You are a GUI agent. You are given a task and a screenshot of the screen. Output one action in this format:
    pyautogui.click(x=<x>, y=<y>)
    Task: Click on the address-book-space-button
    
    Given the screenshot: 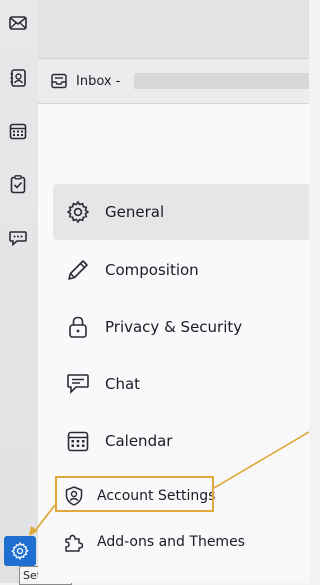 What is the action you would take?
    pyautogui.click(x=18, y=78)
    